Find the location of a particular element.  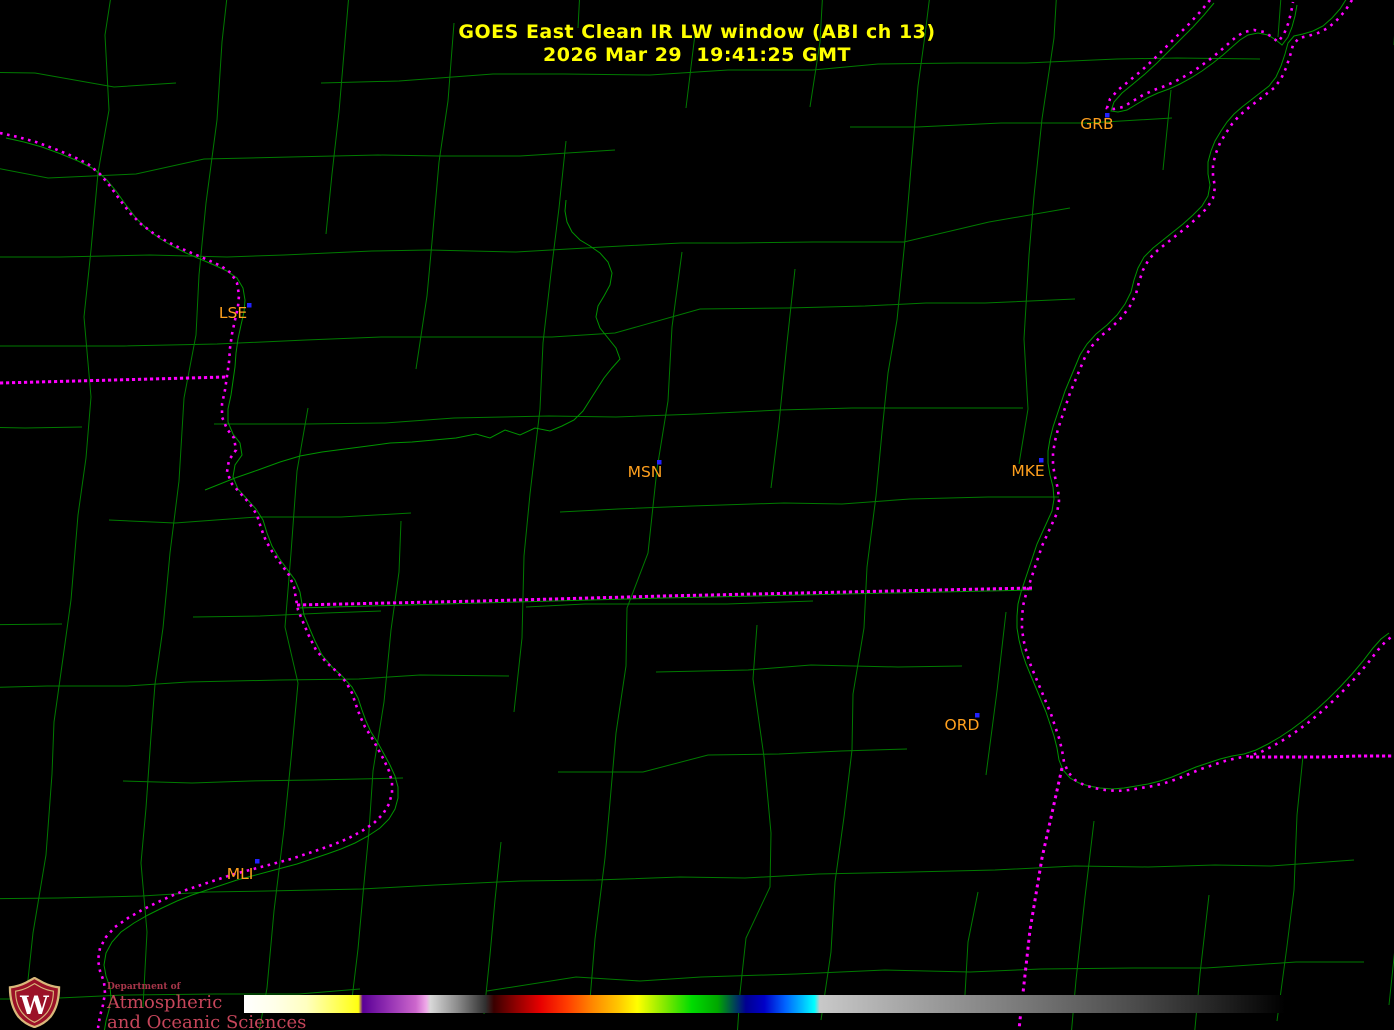

station-dot-MLI is located at coordinates (257, 861).